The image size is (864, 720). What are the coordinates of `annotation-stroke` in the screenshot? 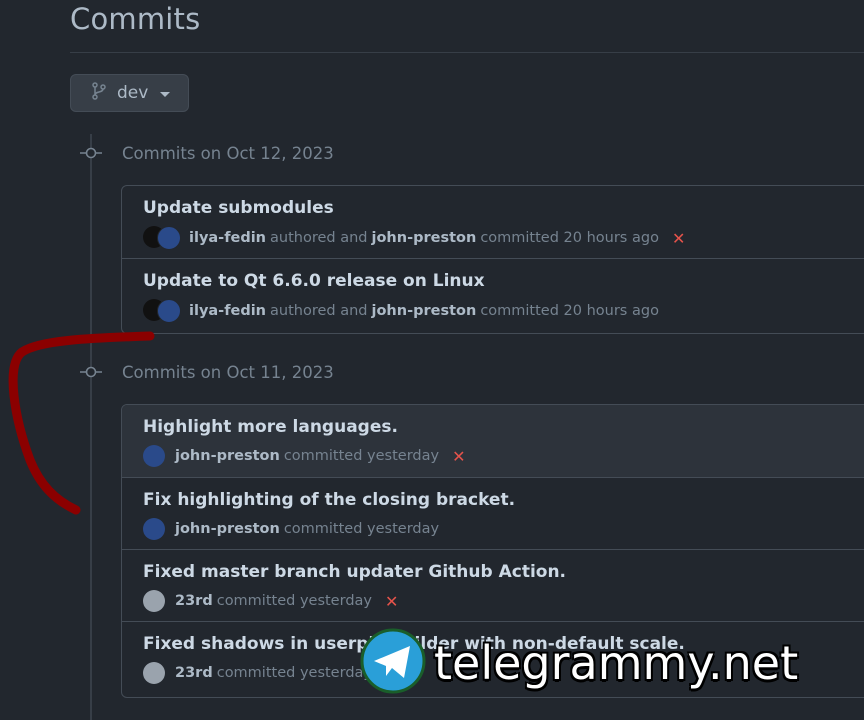 It's located at (81, 423).